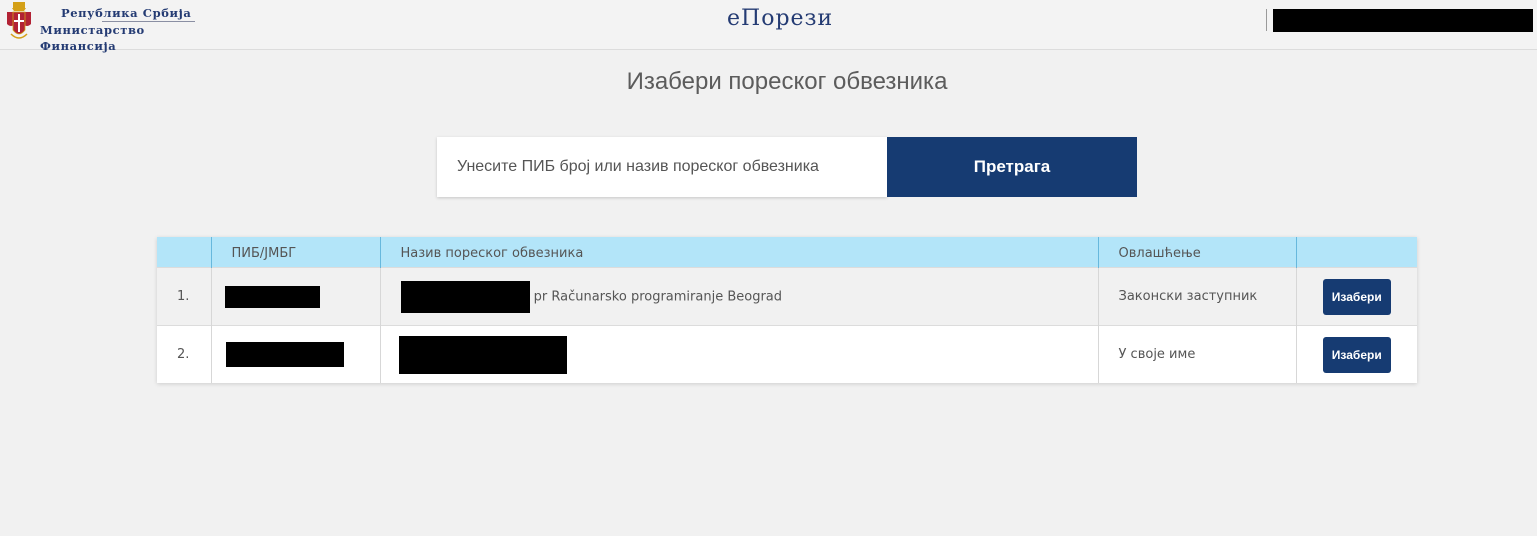  Describe the element at coordinates (658, 296) in the screenshot. I see `name-suffix: pr Računarsko programiranje Beograd` at that location.